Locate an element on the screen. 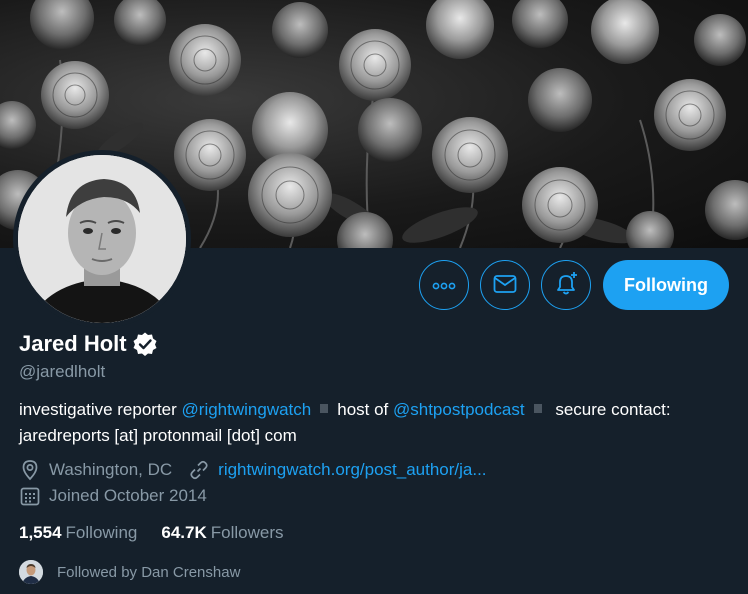 The width and height of the screenshot is (748, 594). more-options-button is located at coordinates (444, 285).